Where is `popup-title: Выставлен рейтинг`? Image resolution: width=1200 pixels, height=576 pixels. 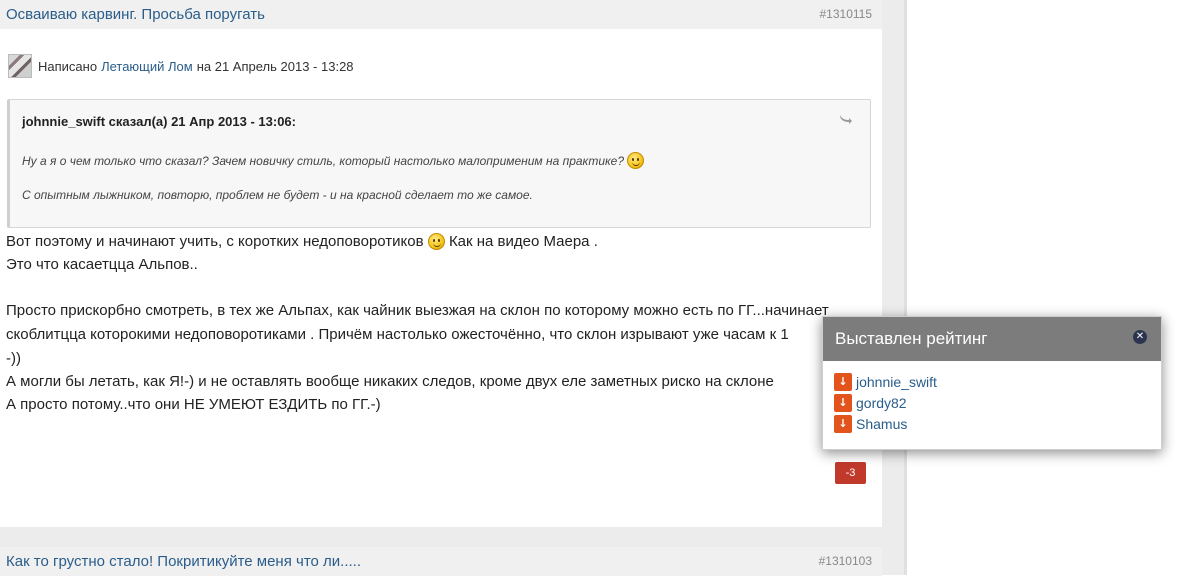 popup-title: Выставлен рейтинг is located at coordinates (992, 339).